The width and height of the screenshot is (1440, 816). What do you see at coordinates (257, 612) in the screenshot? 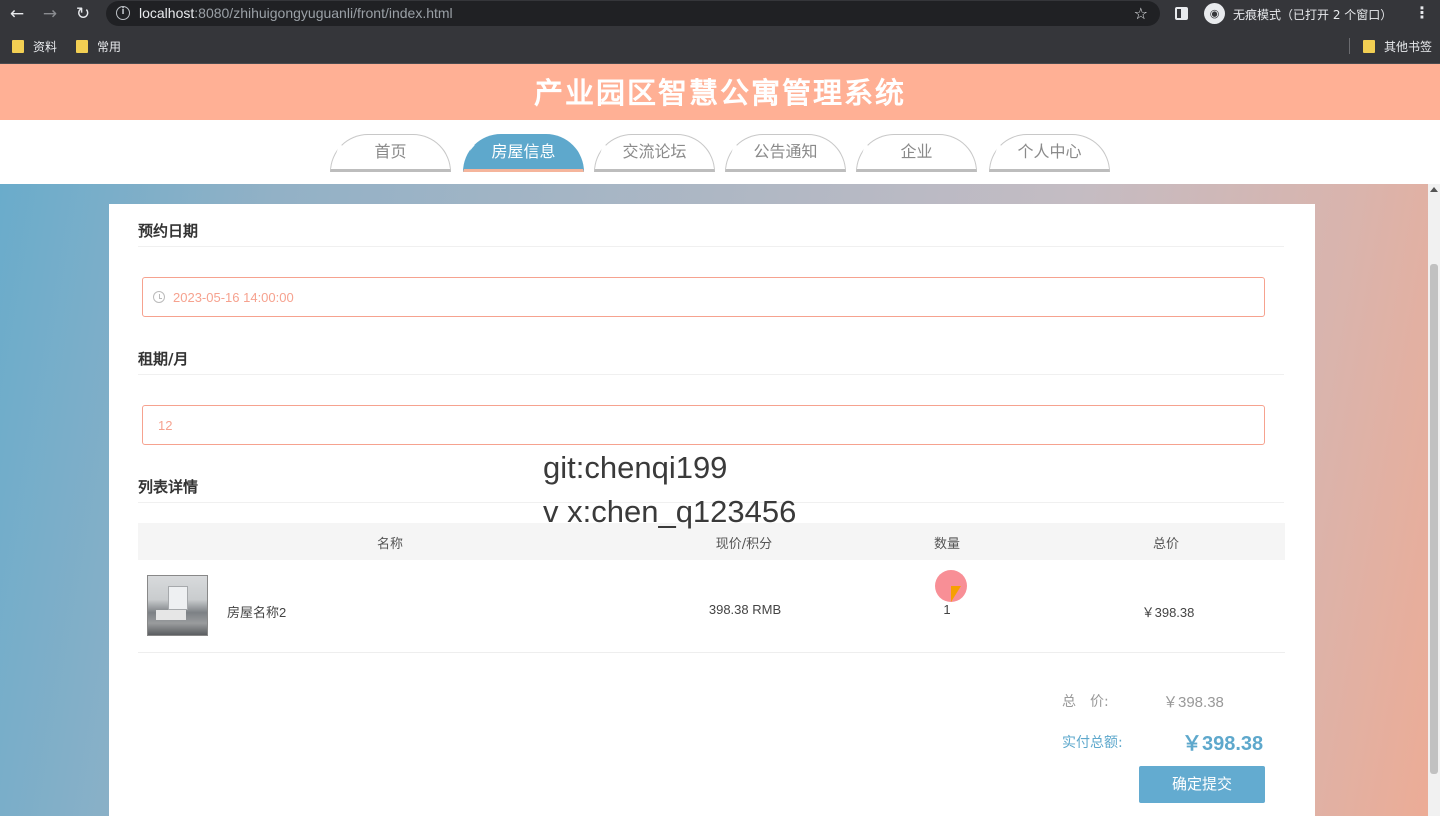
I see `row-name: 房屋名称2` at bounding box center [257, 612].